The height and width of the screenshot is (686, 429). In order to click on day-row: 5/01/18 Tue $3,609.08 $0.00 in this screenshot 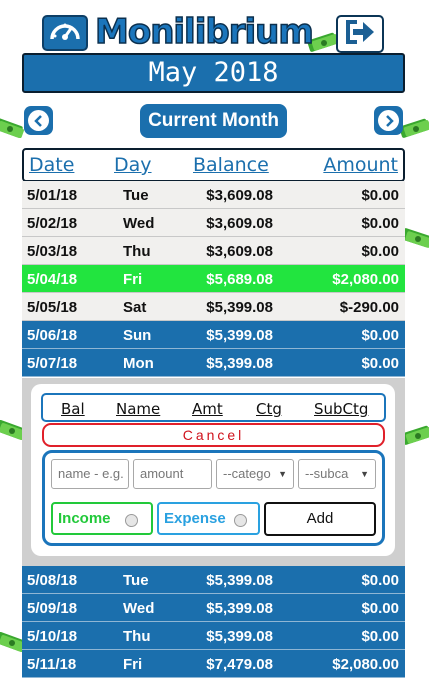, I will do `click(213, 195)`.